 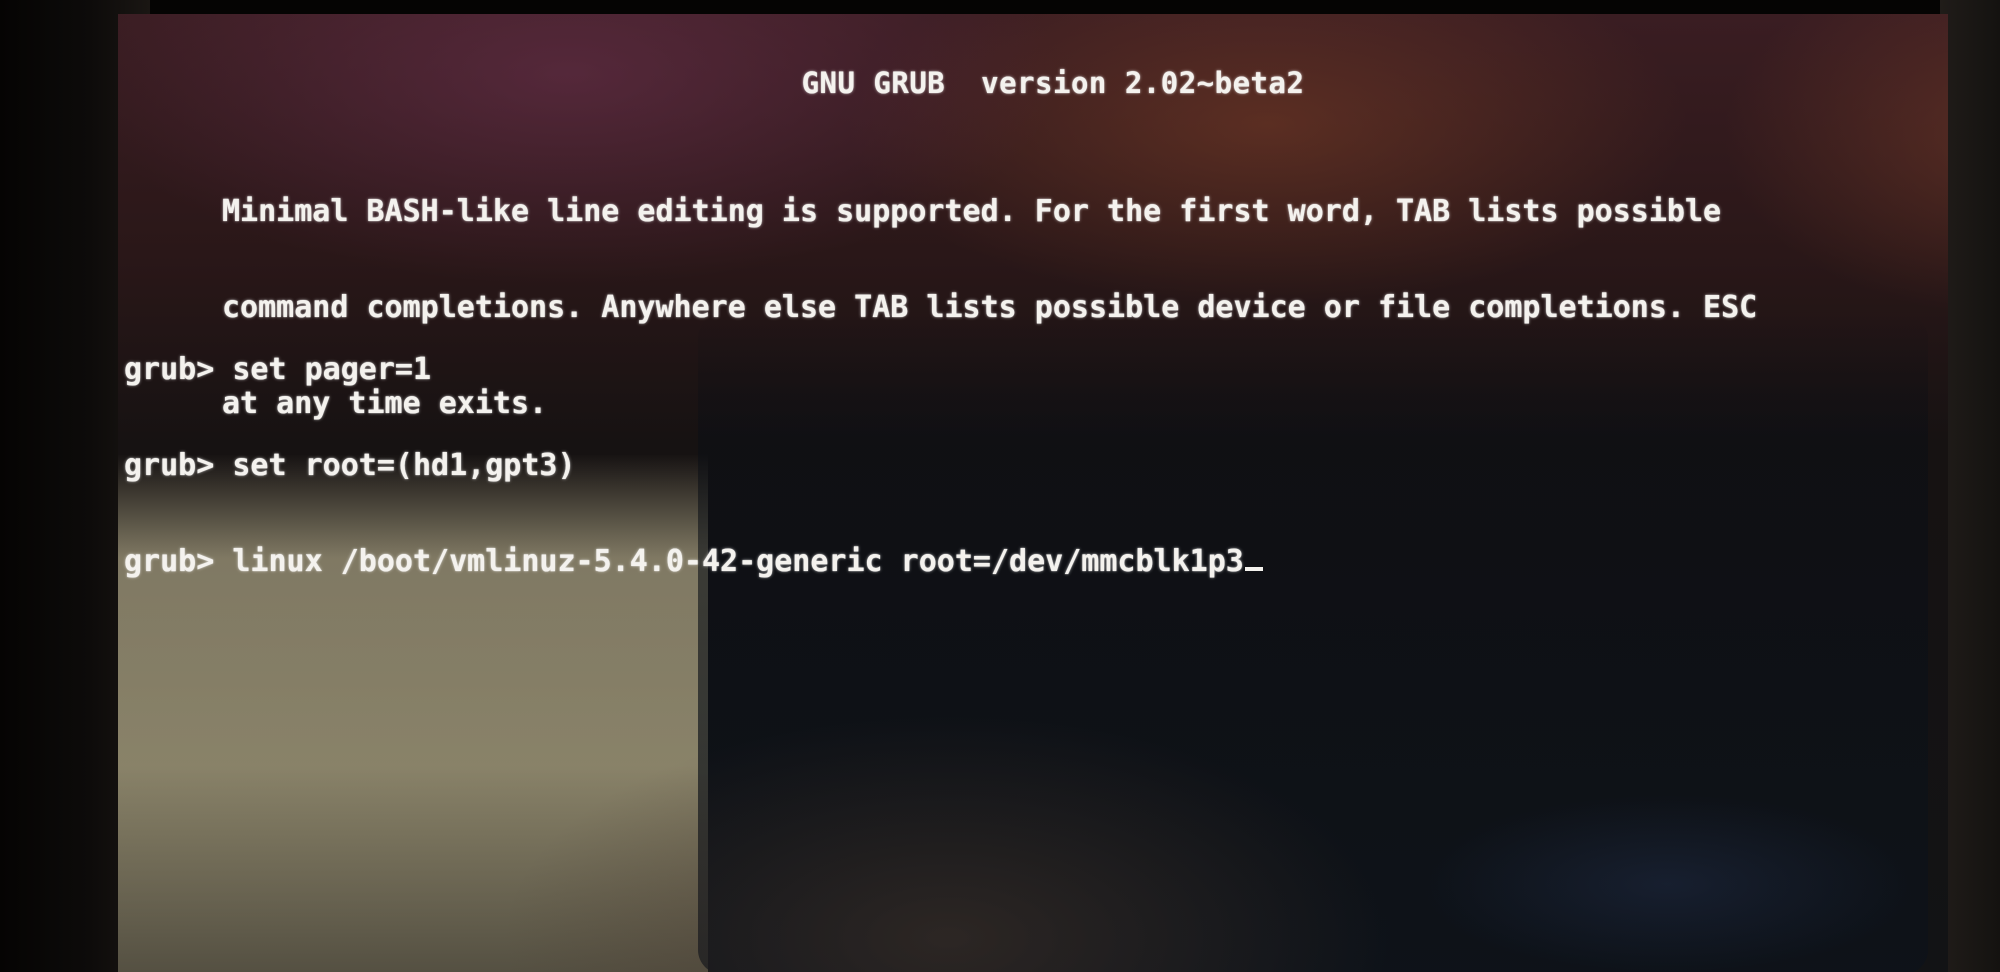 What do you see at coordinates (1970, 486) in the screenshot?
I see `bezel-right` at bounding box center [1970, 486].